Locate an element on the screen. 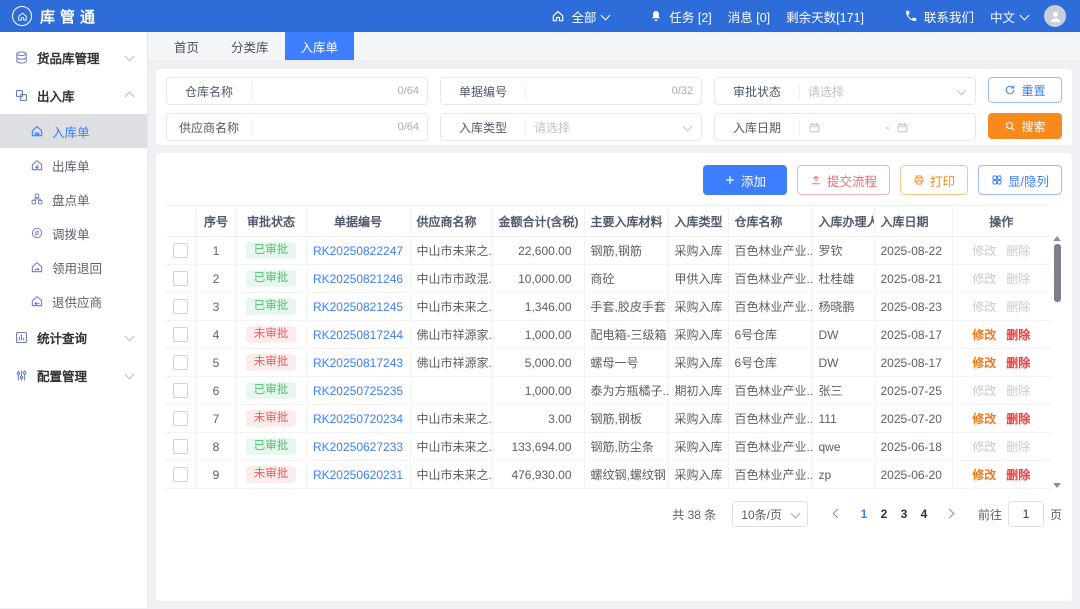 The height and width of the screenshot is (609, 1080). supplier-name-input is located at coordinates (327, 127).